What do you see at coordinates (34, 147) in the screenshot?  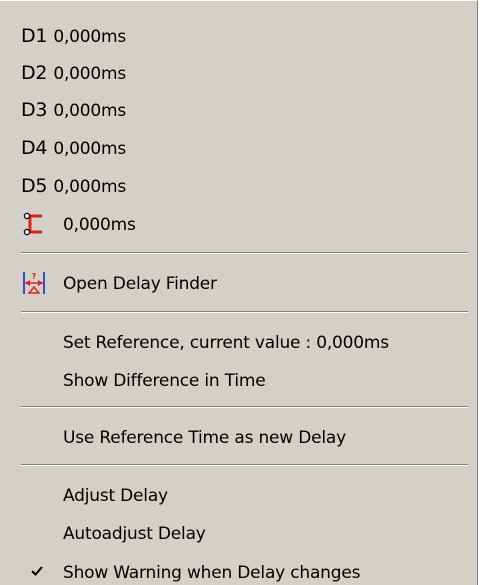 I see `delay-name: D4` at bounding box center [34, 147].